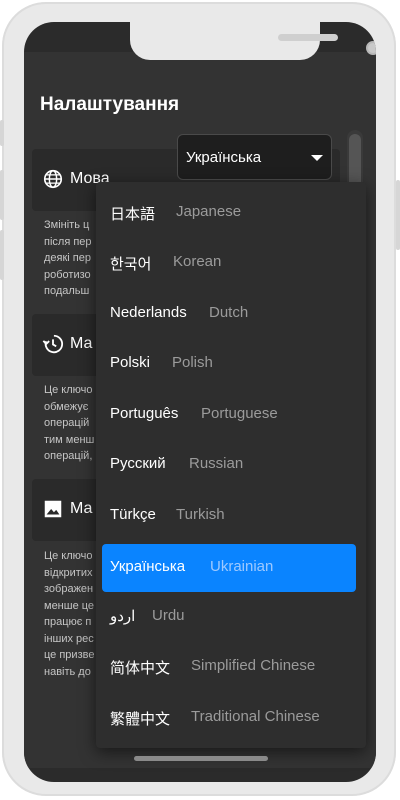 The height and width of the screenshot is (800, 400). I want to click on front-camera, so click(371, 48).